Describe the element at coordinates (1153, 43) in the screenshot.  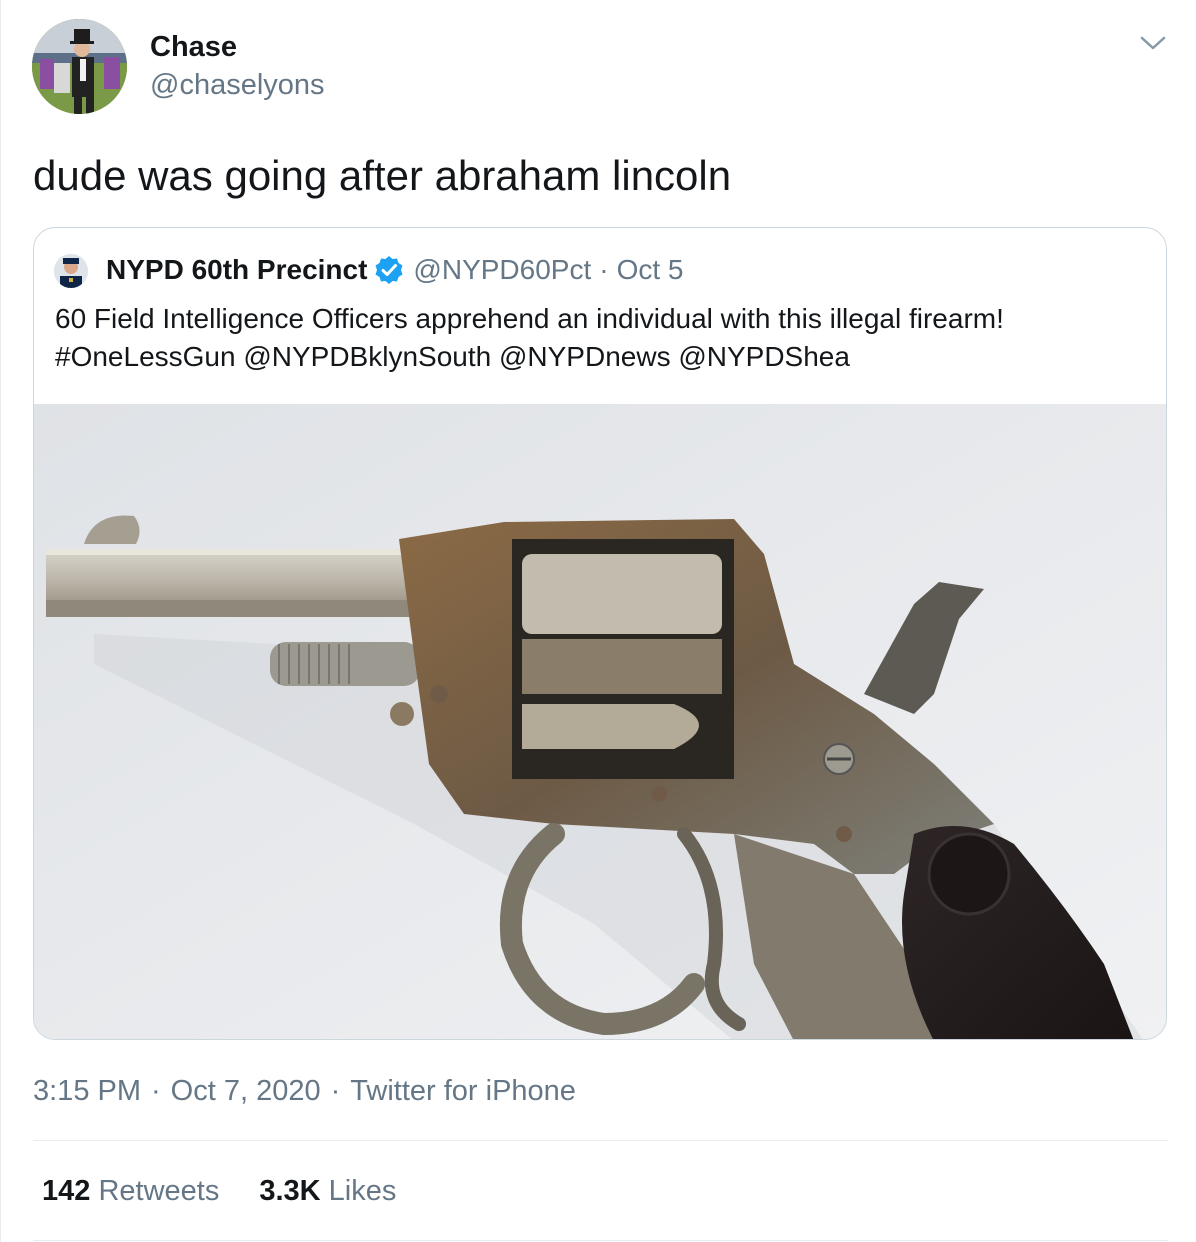
I see `chevron-down-icon` at that location.